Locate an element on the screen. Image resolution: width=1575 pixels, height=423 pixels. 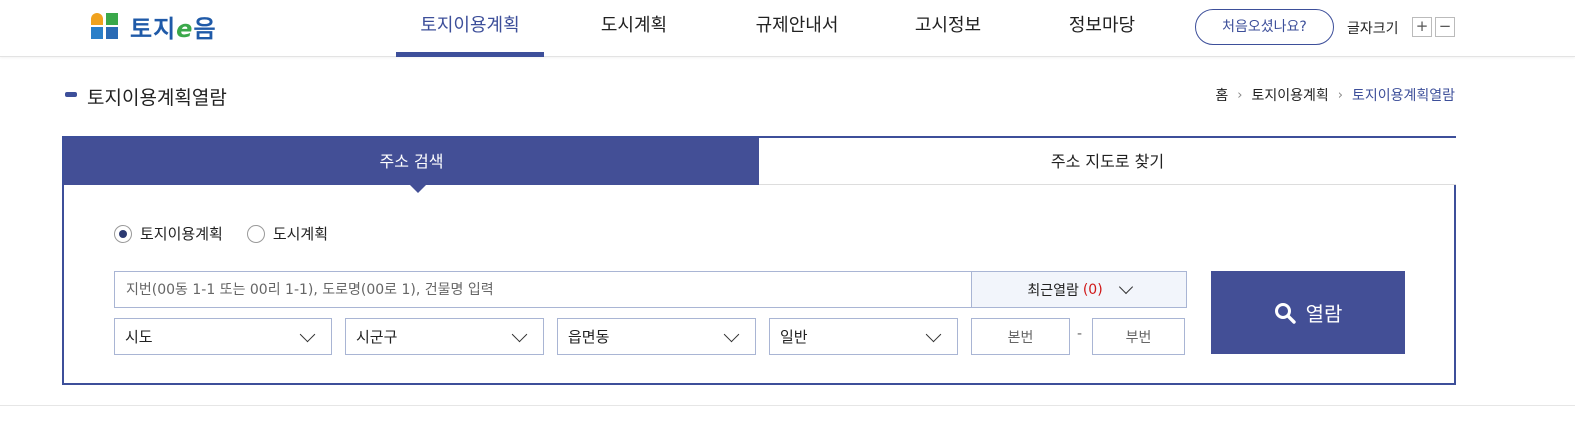
sigungu-select-value: 시군구 is located at coordinates (377, 337).